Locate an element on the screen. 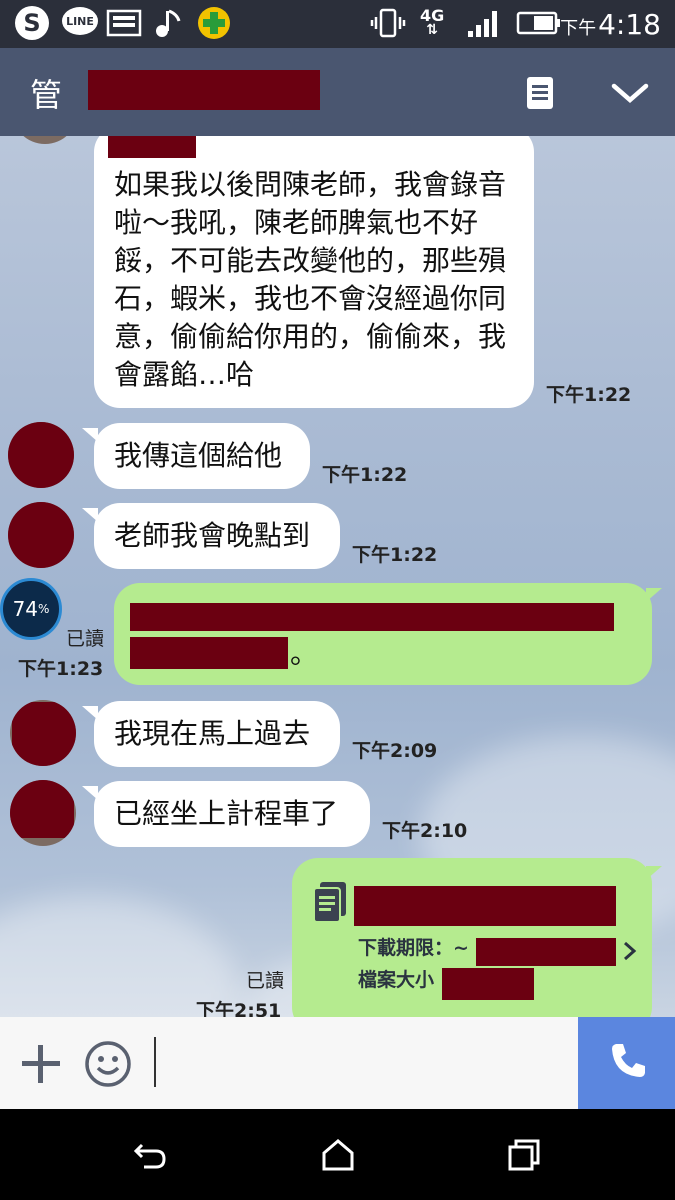  battery-badge: 74% is located at coordinates (31, 609).